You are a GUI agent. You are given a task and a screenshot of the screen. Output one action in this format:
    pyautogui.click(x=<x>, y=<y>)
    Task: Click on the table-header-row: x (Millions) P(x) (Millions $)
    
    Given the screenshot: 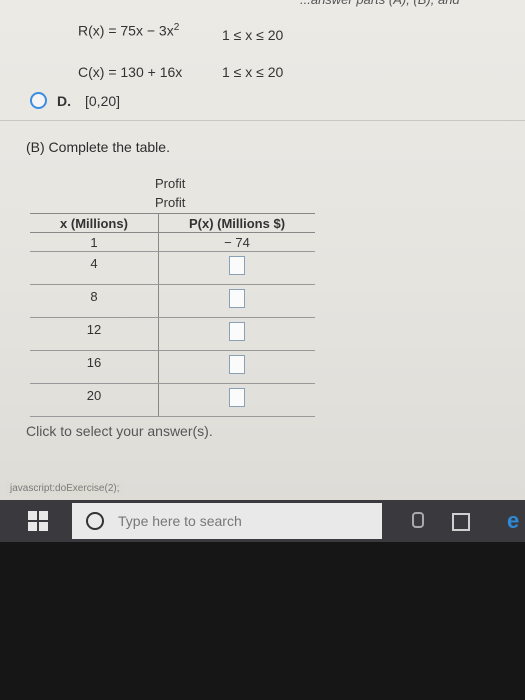 What is the action you would take?
    pyautogui.click(x=172, y=223)
    